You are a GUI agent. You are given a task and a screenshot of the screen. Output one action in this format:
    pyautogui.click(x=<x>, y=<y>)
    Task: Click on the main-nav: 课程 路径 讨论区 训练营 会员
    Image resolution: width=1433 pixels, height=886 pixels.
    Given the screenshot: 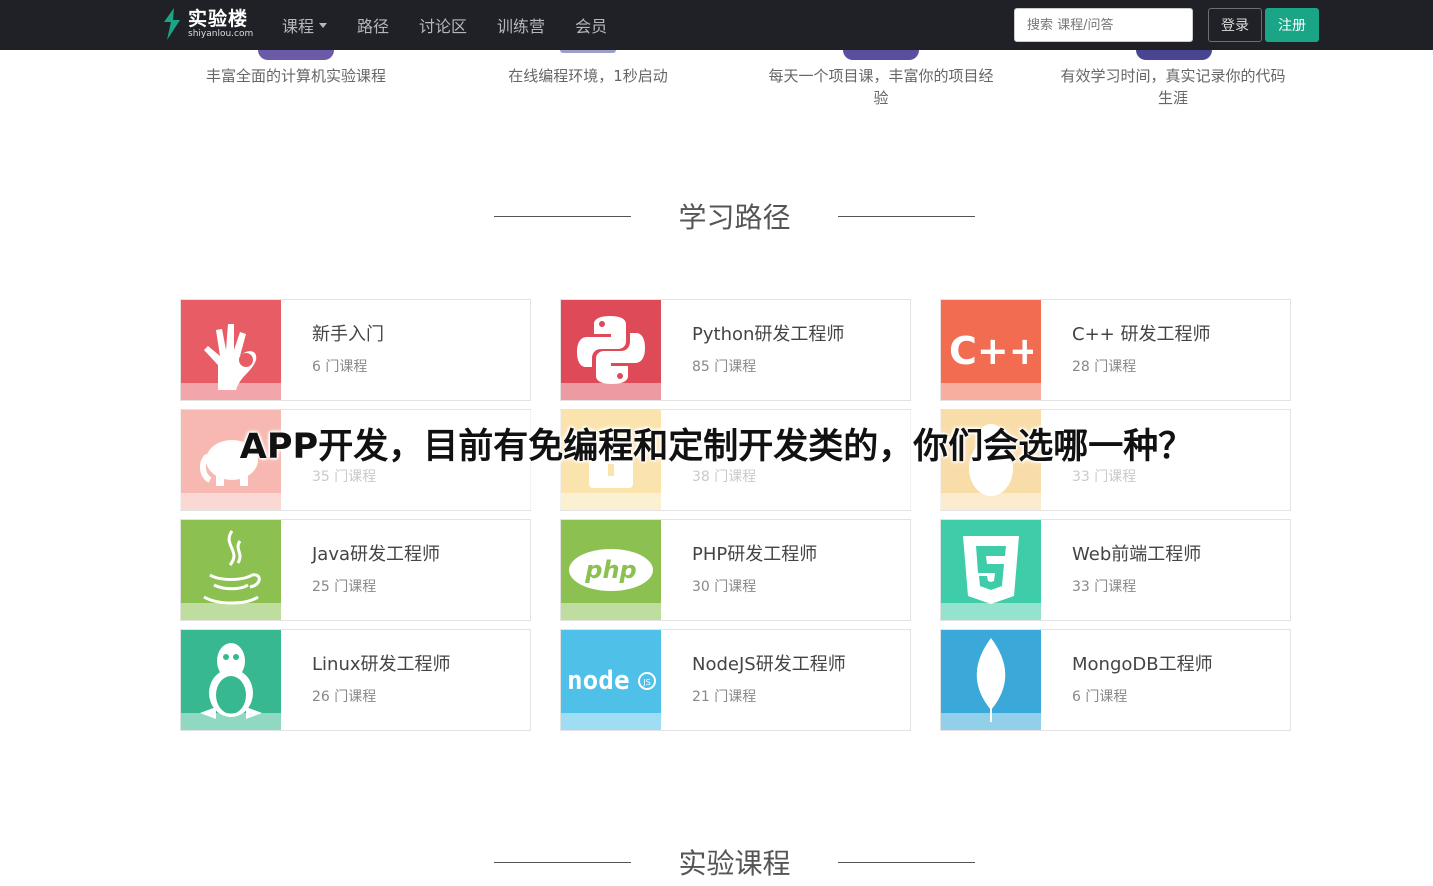 What is the action you would take?
    pyautogui.click(x=459, y=25)
    